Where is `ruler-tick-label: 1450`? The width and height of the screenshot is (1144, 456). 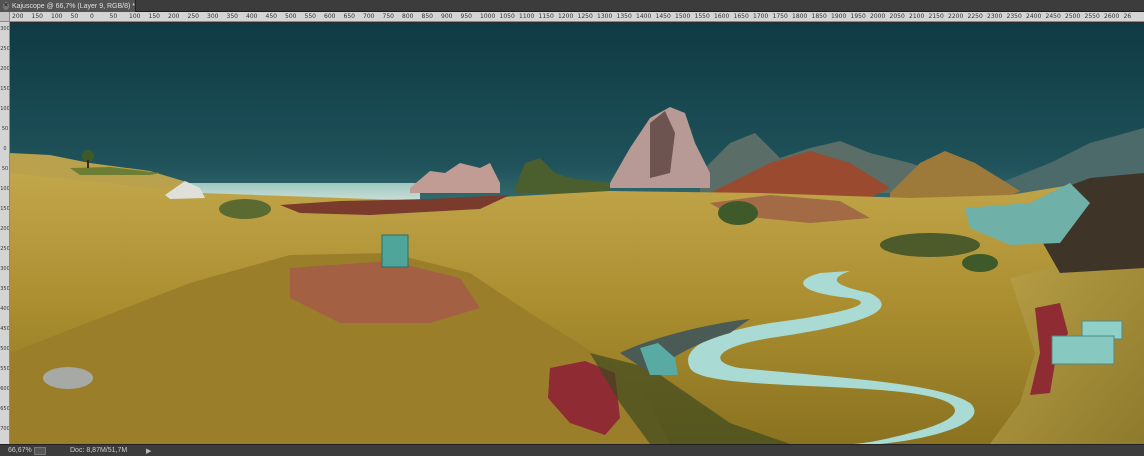 ruler-tick-label: 1450 is located at coordinates (663, 16).